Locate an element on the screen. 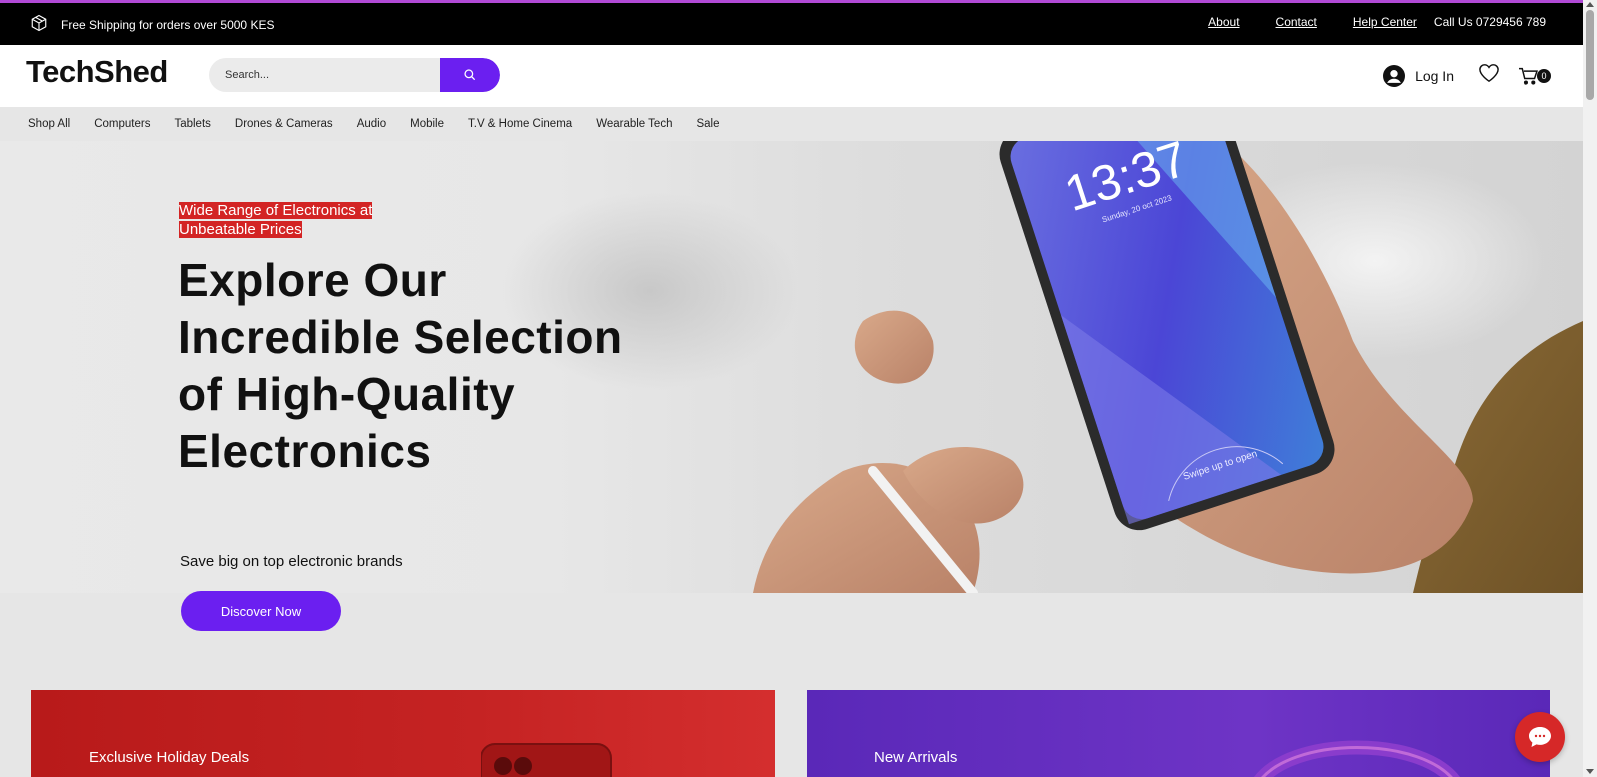 This screenshot has height=777, width=1597. wishlist-button is located at coordinates (1489, 75).